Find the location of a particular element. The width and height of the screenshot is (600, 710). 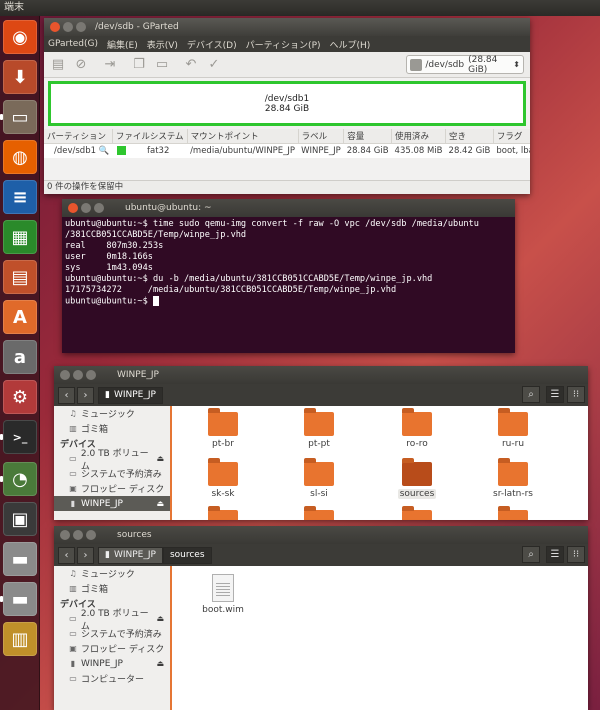

partition-map: /dev/sdb1 28.84 GiB is located at coordinates (287, 103).